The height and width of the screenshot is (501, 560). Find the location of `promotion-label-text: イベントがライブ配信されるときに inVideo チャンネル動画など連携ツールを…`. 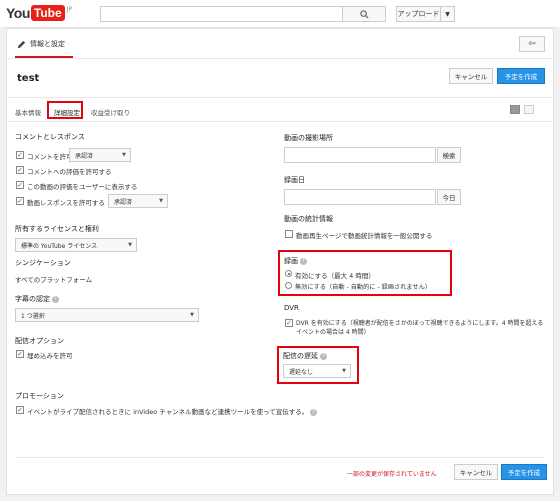

promotion-label-text: イベントがライブ配信されるときに inVideo チャンネル動画など連携ツールを… is located at coordinates (168, 412).